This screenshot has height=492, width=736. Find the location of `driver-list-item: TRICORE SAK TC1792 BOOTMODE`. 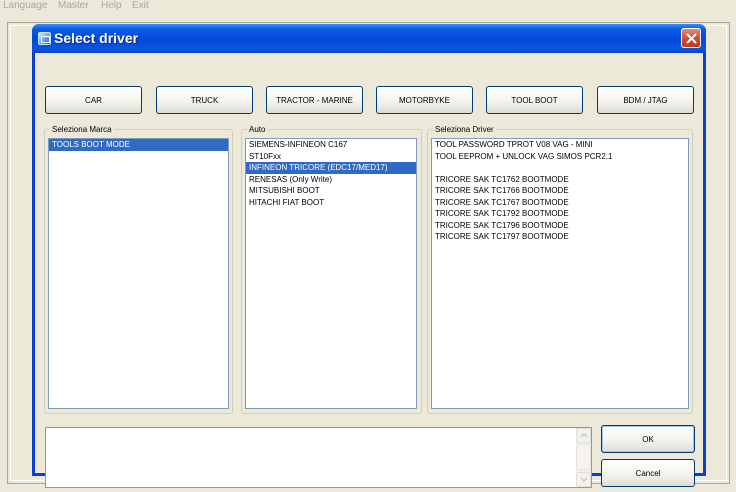

driver-list-item: TRICORE SAK TC1792 BOOTMODE is located at coordinates (560, 214).